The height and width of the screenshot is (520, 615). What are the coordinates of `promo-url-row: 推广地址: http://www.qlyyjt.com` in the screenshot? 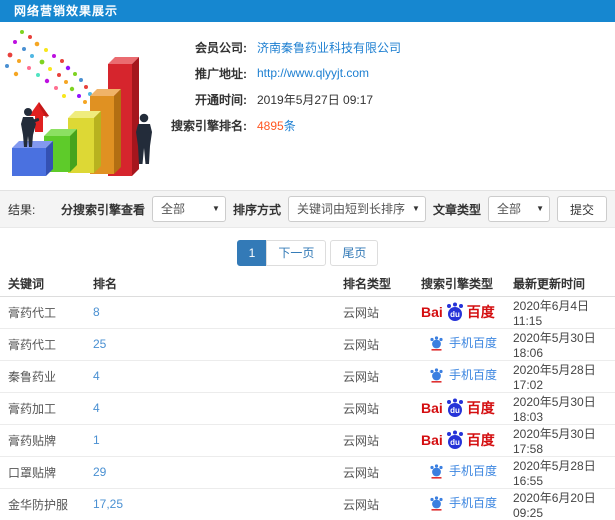 It's located at (283, 73).